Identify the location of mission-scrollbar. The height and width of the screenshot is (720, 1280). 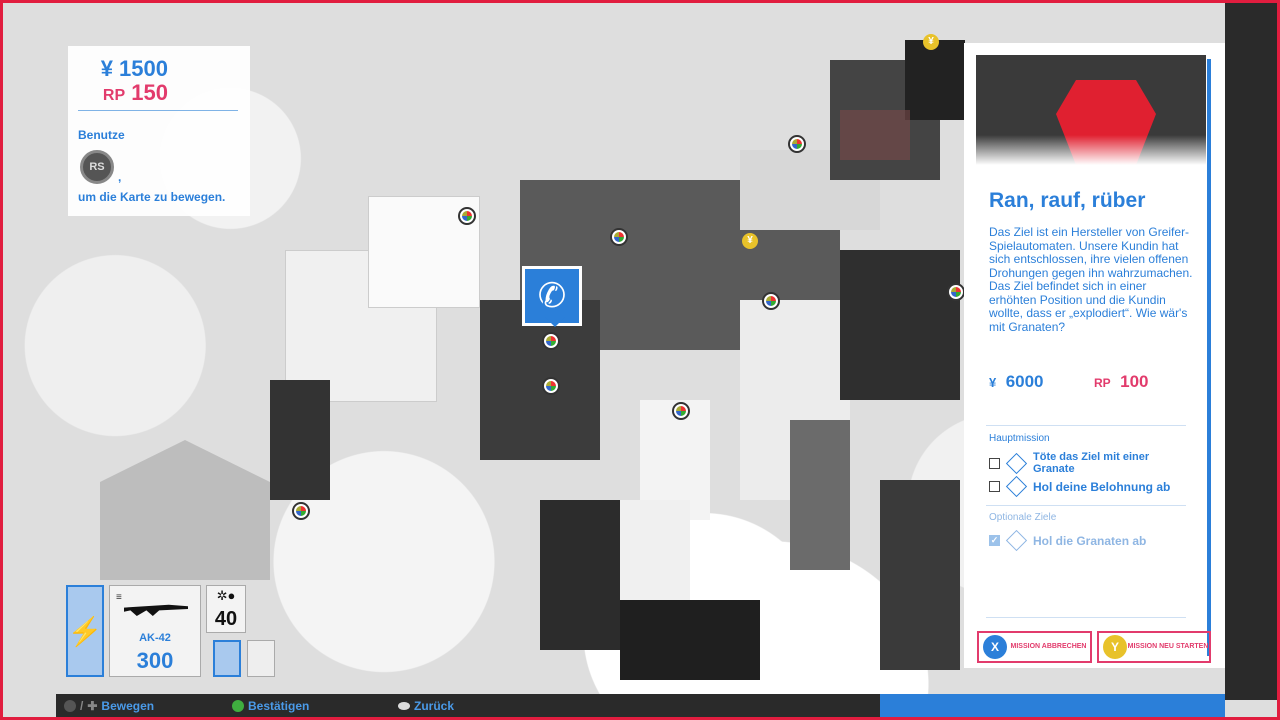
(1209, 357).